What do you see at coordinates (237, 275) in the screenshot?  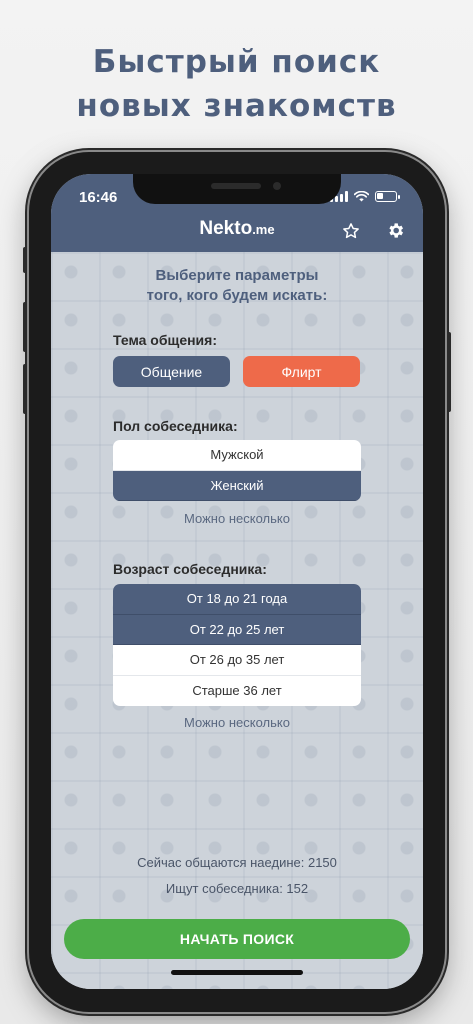 I see `prompt-line-1: Выберите параметры` at bounding box center [237, 275].